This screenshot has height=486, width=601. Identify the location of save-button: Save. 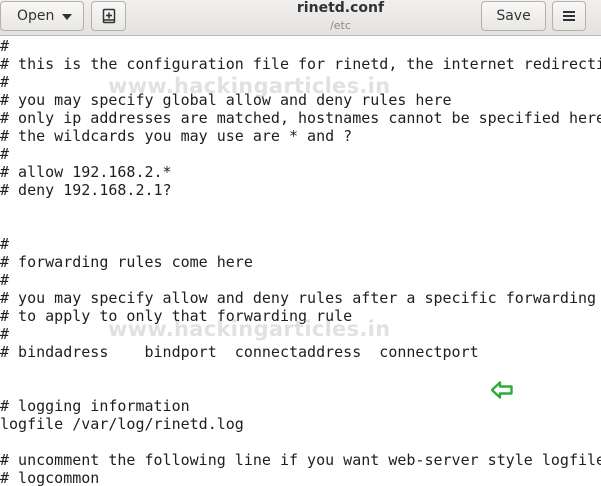
(513, 16).